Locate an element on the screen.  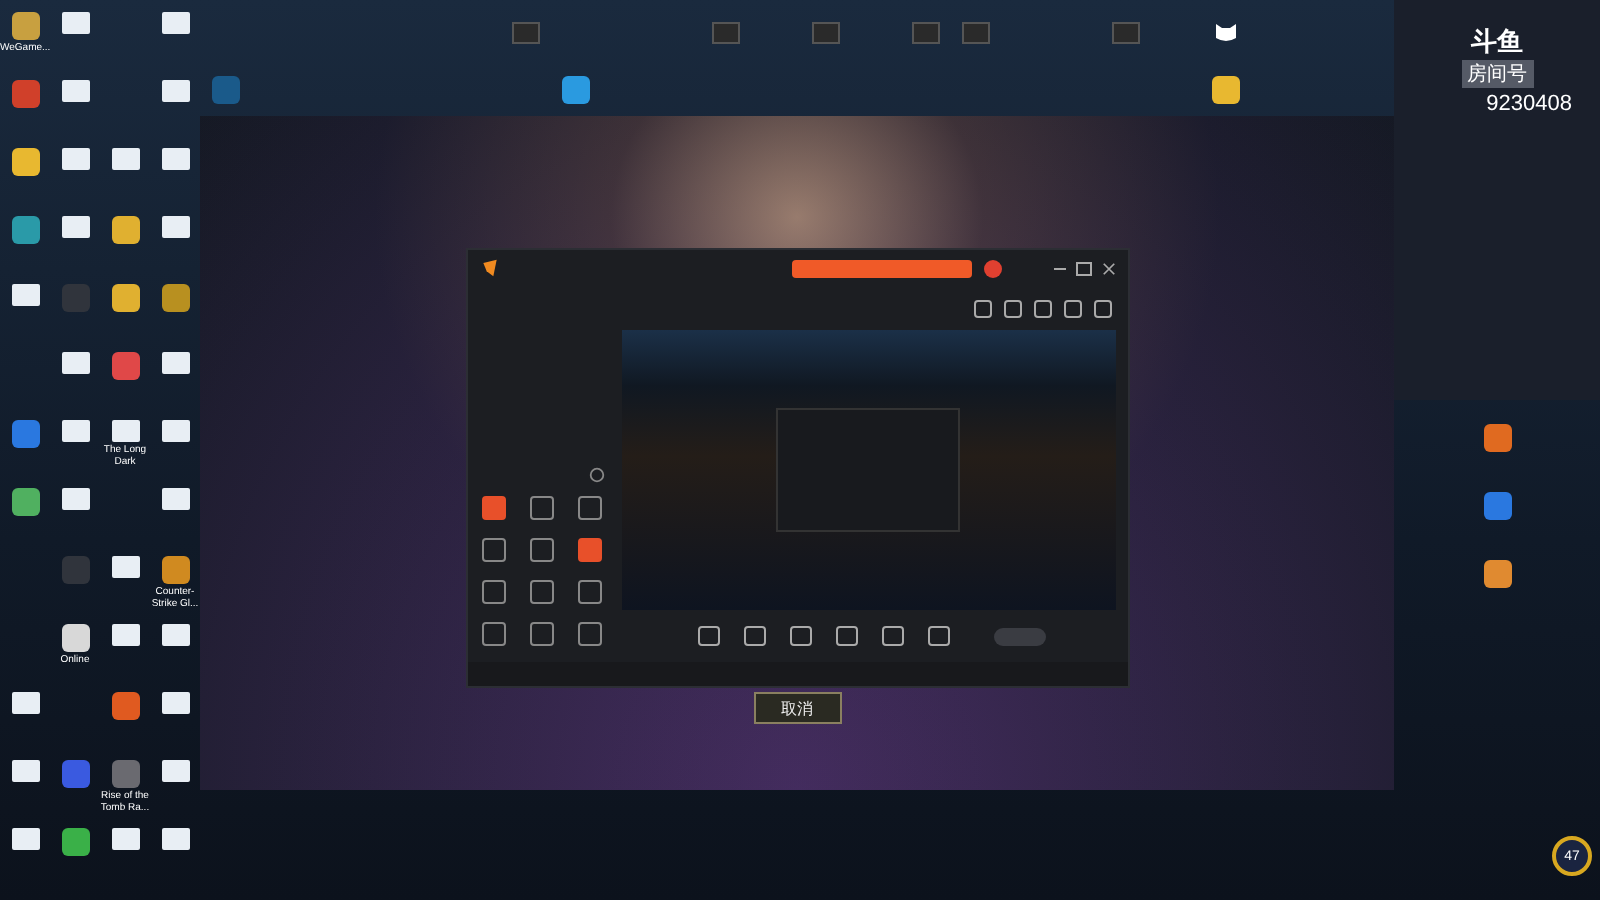
notification-banner is located at coordinates (881, 268).